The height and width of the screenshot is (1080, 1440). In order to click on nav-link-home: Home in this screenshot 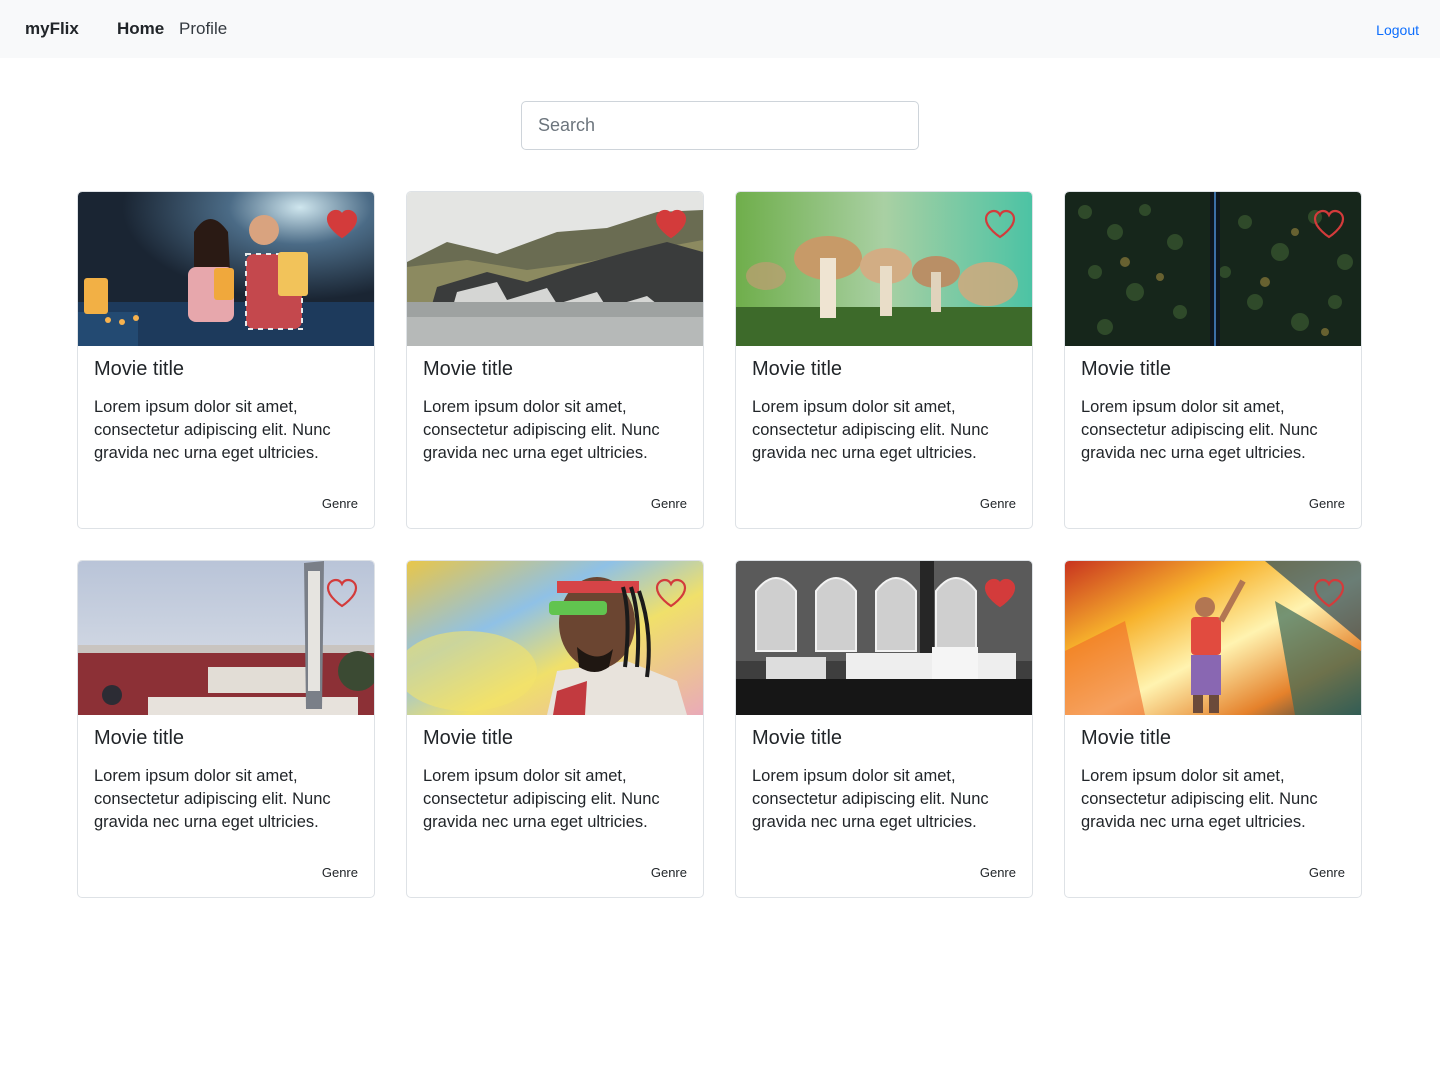, I will do `click(140, 29)`.